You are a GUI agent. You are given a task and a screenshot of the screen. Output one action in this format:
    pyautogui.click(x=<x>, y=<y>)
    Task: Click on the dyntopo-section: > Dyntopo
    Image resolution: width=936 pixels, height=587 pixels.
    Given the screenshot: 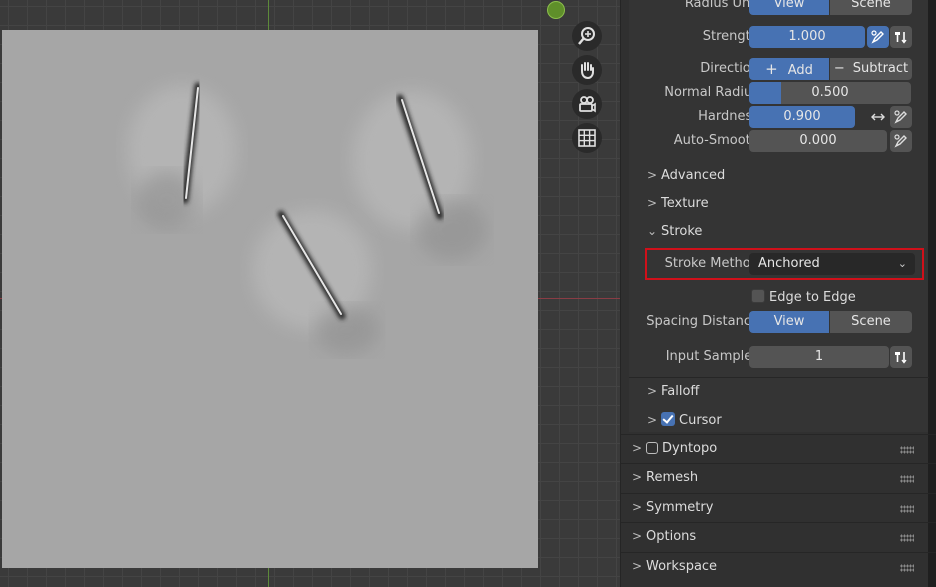 What is the action you would take?
    pyautogui.click(x=674, y=452)
    